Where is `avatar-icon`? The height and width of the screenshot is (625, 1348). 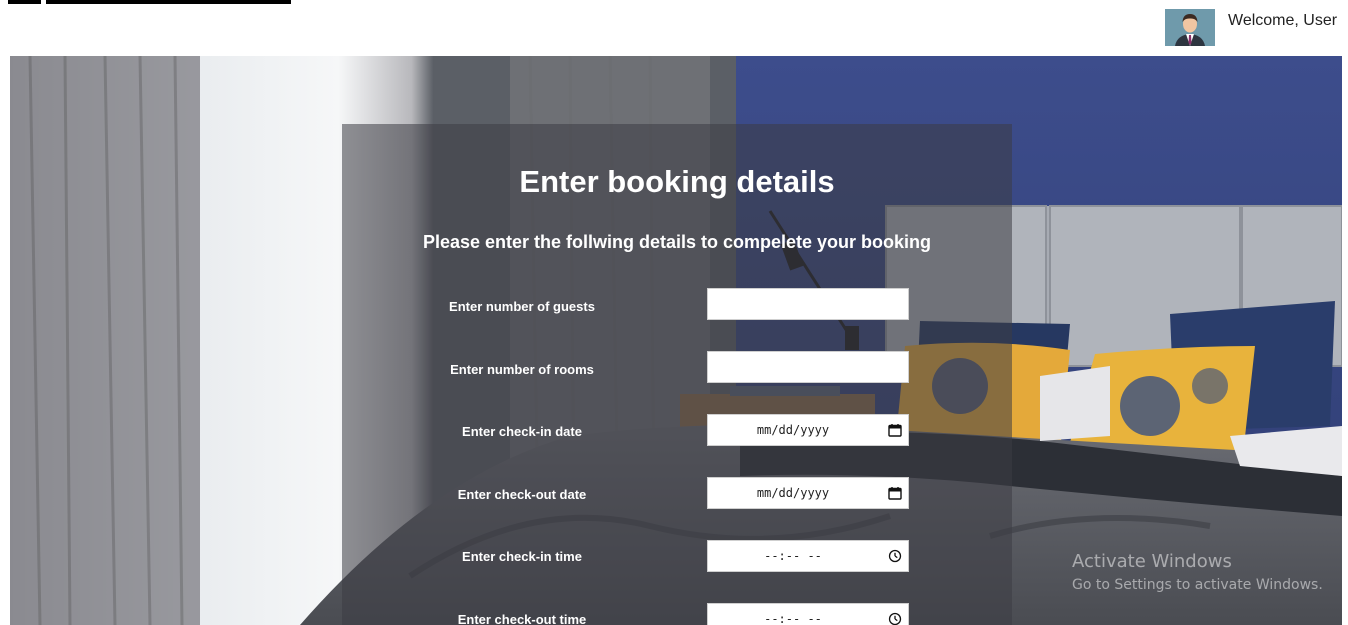 avatar-icon is located at coordinates (1190, 27).